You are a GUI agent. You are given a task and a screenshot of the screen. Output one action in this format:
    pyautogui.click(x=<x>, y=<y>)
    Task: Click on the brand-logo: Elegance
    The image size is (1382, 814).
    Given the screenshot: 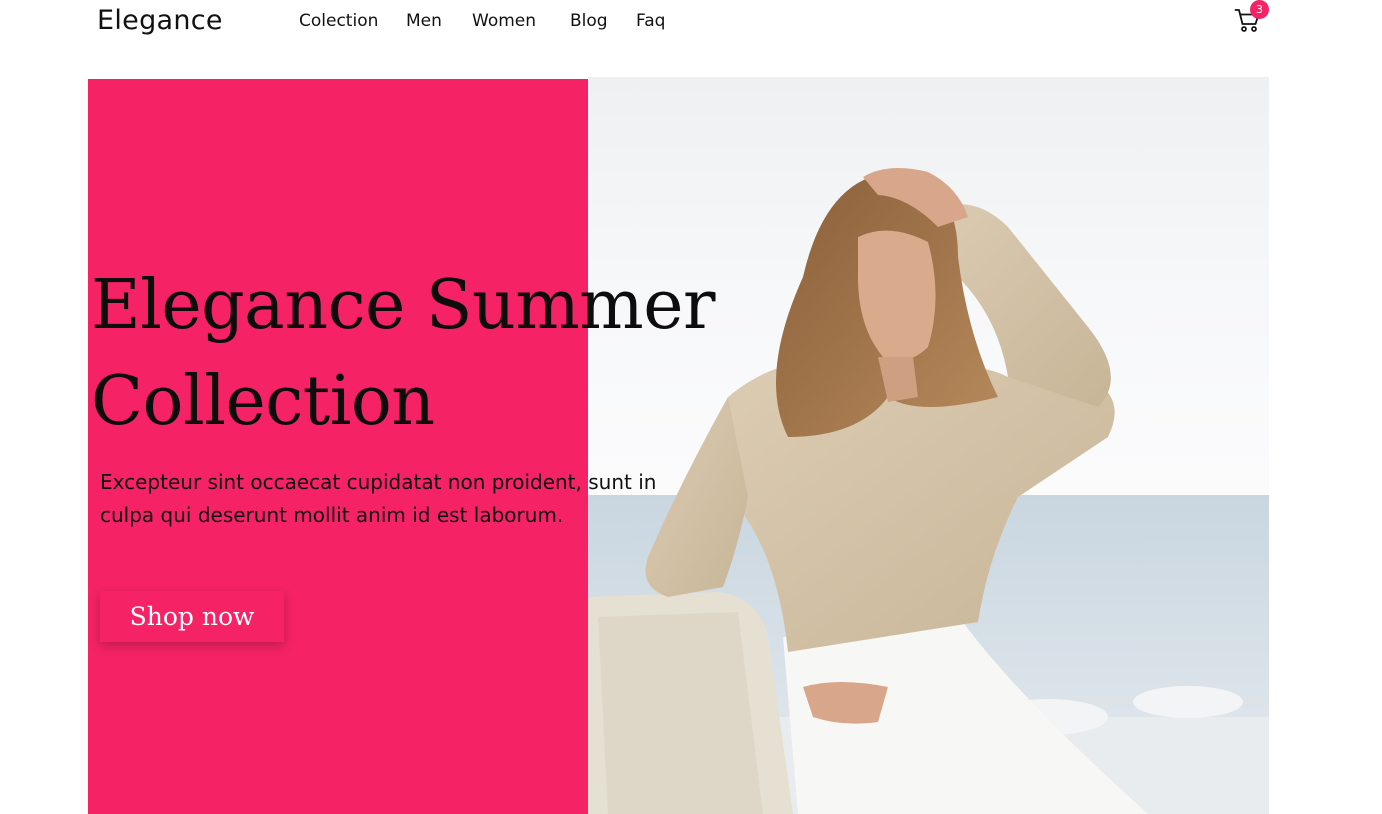 What is the action you would take?
    pyautogui.click(x=160, y=21)
    